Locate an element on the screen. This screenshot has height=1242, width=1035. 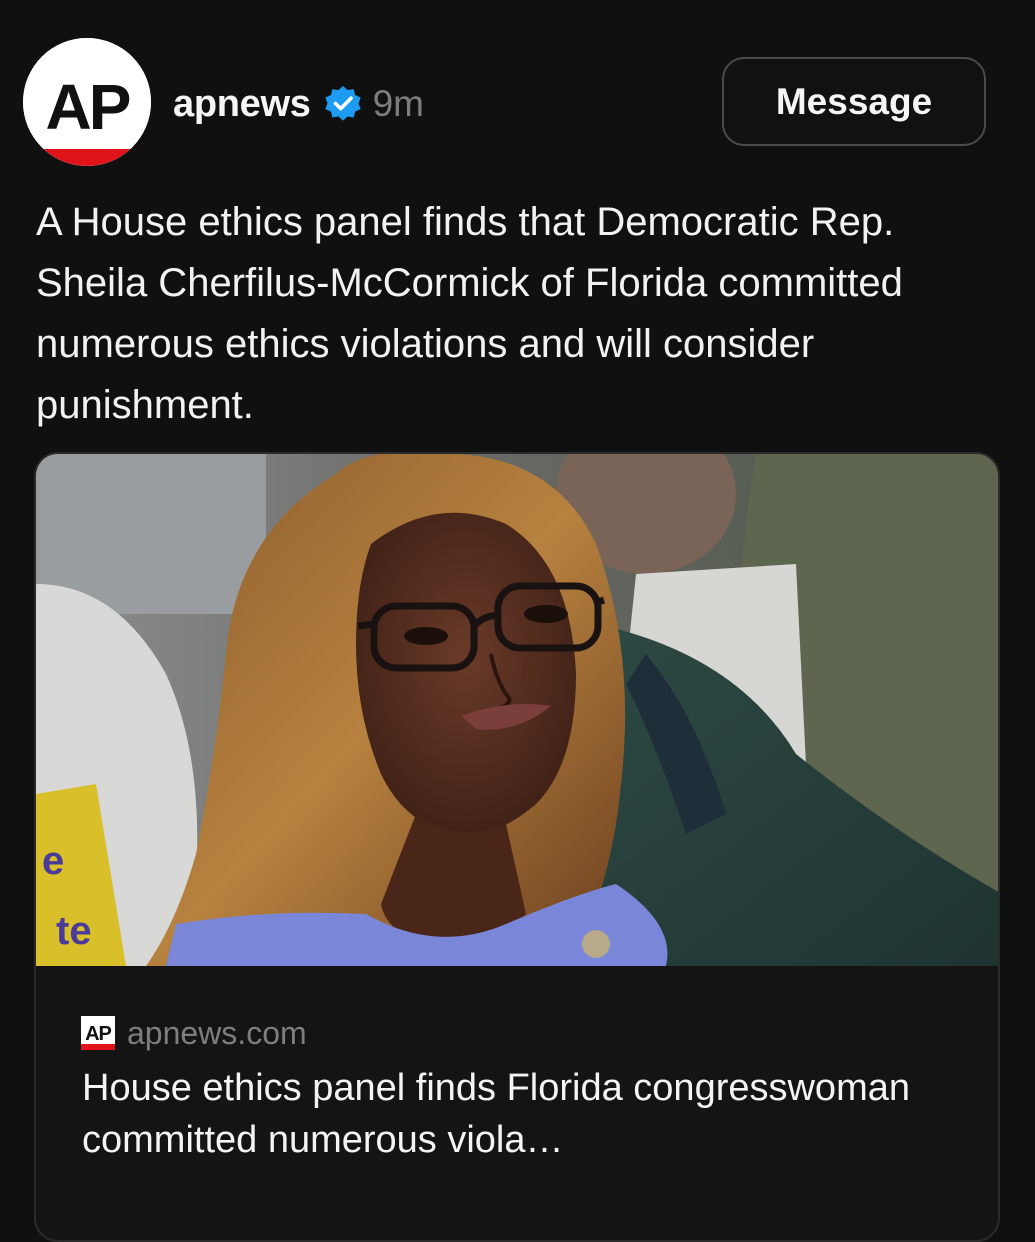
avatar-logo-text: AP is located at coordinates (88, 107).